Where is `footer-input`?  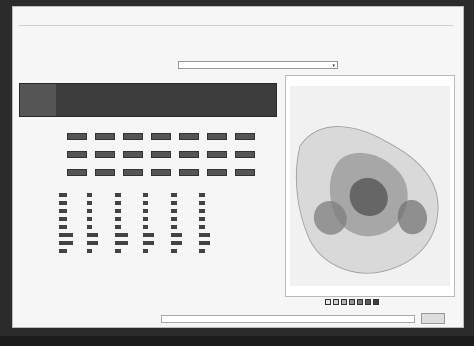
footer-input is located at coordinates (288, 319).